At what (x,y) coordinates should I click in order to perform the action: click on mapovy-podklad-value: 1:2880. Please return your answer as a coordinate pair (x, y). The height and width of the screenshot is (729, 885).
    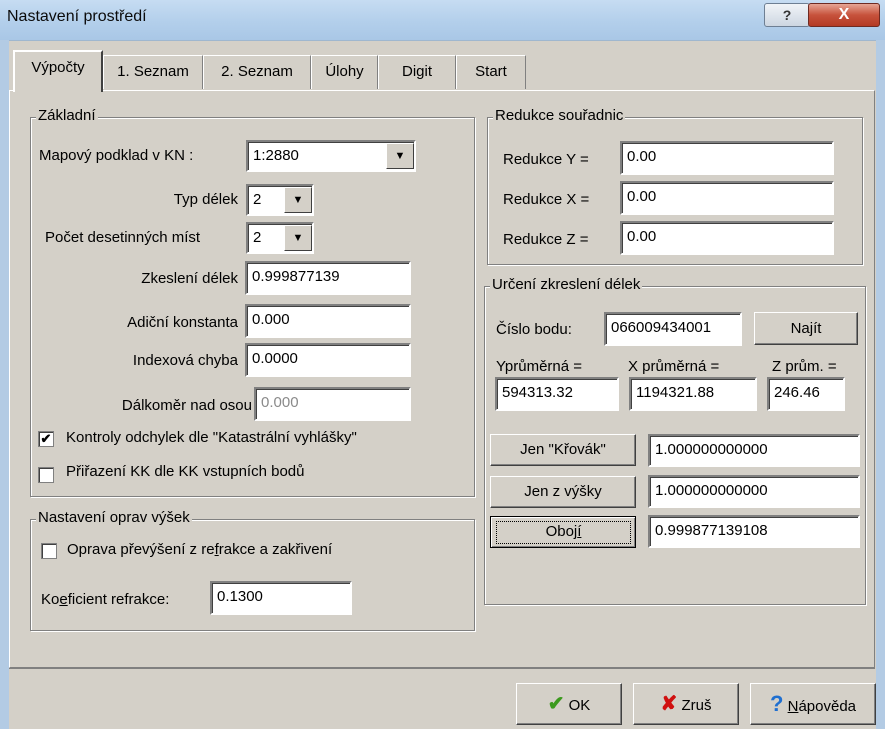
    Looking at the image, I should click on (276, 155).